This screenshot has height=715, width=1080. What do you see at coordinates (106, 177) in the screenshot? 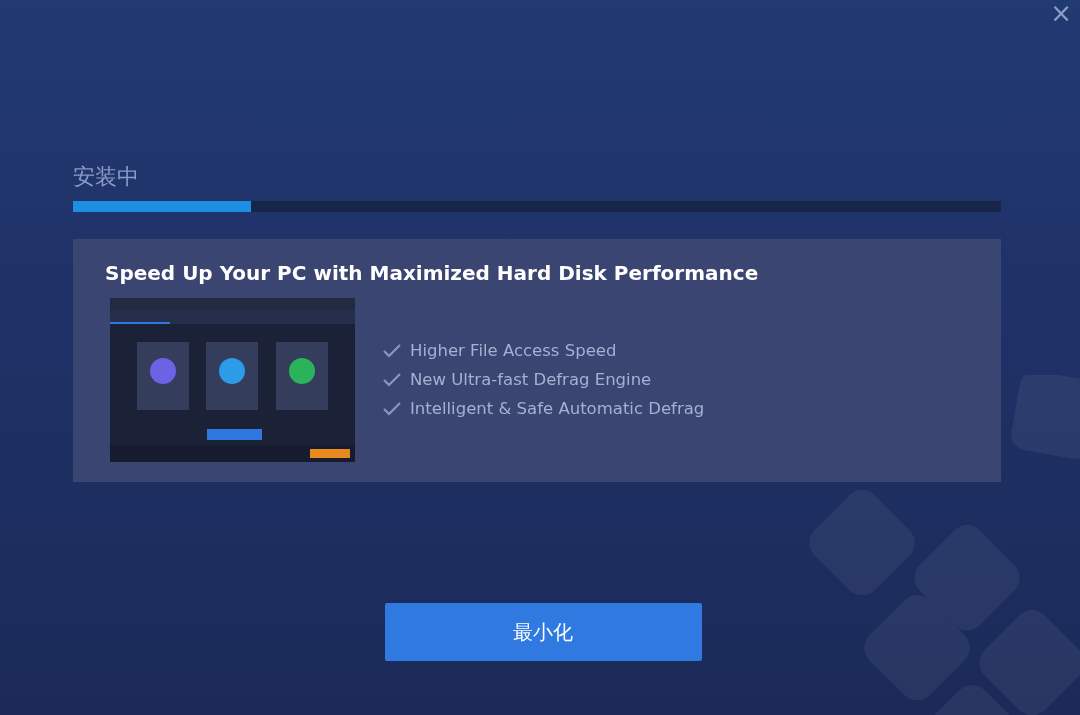
I see `install-status: 安装中` at bounding box center [106, 177].